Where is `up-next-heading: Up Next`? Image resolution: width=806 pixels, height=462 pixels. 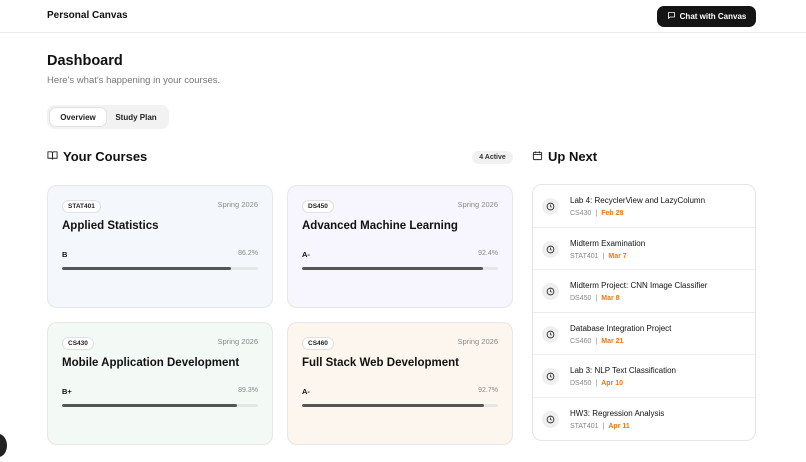
up-next-heading: Up Next is located at coordinates (564, 156).